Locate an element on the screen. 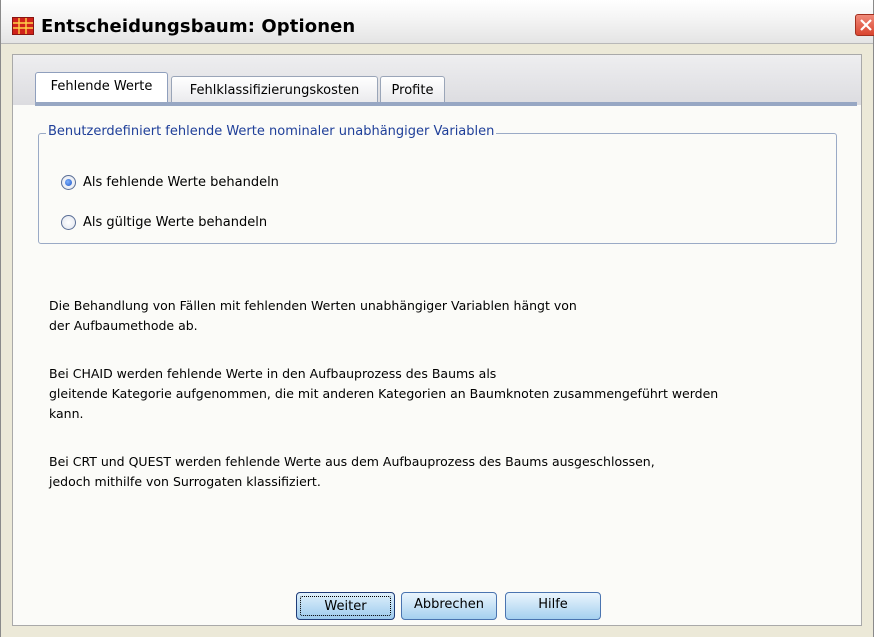 This screenshot has width=874, height=637. tab-fehlende-werte: Fehlende Werte is located at coordinates (101, 88).